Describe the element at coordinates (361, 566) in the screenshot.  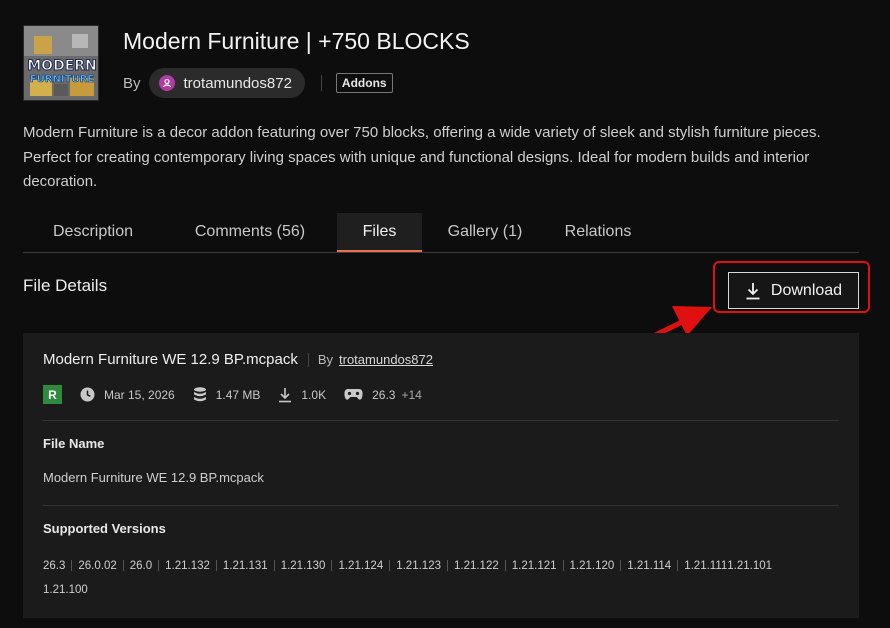
I see `supported-version: 1.21.124` at that location.